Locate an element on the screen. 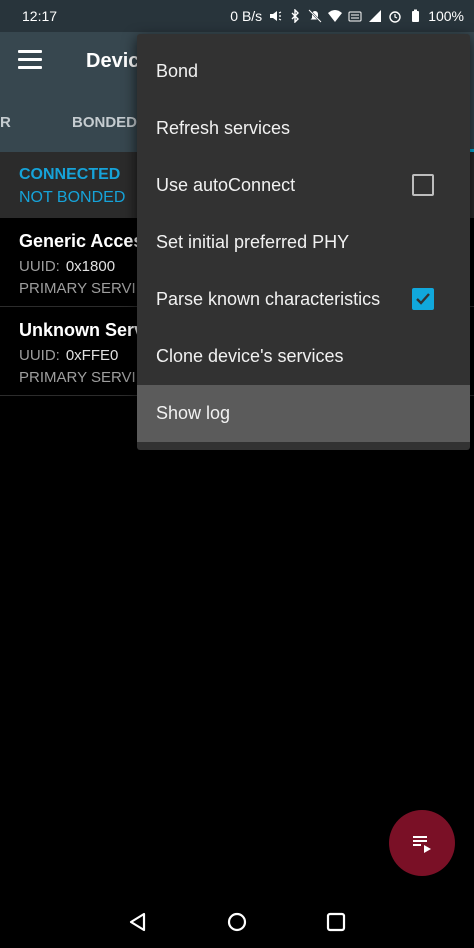 The width and height of the screenshot is (474, 948). checkmark-icon is located at coordinates (423, 299).